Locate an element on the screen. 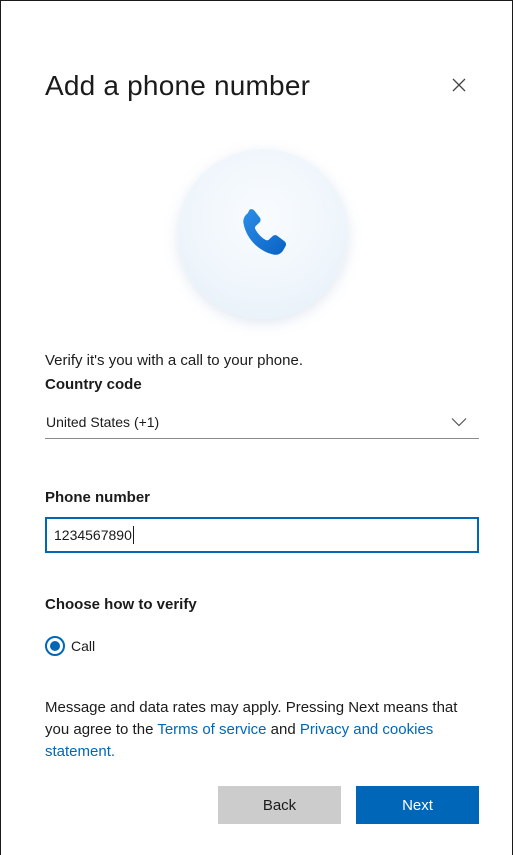  call-radio is located at coordinates (55, 646).